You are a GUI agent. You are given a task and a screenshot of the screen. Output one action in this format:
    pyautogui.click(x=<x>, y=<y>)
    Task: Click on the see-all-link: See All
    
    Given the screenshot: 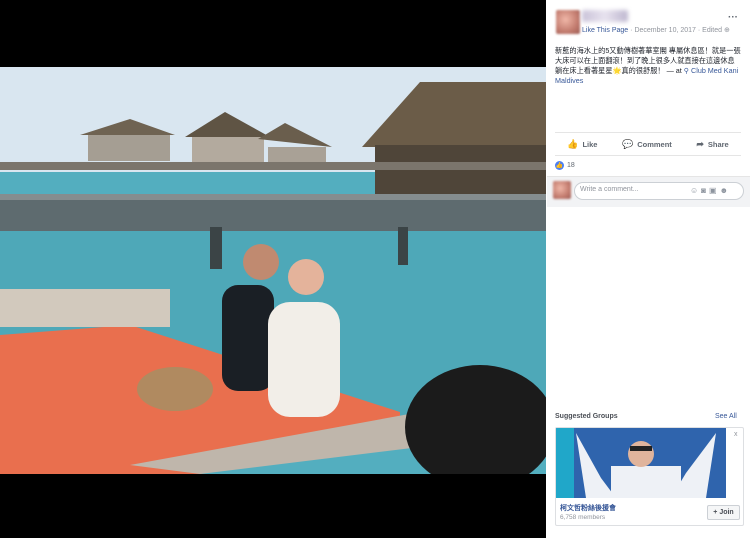 What is the action you would take?
    pyautogui.click(x=726, y=416)
    